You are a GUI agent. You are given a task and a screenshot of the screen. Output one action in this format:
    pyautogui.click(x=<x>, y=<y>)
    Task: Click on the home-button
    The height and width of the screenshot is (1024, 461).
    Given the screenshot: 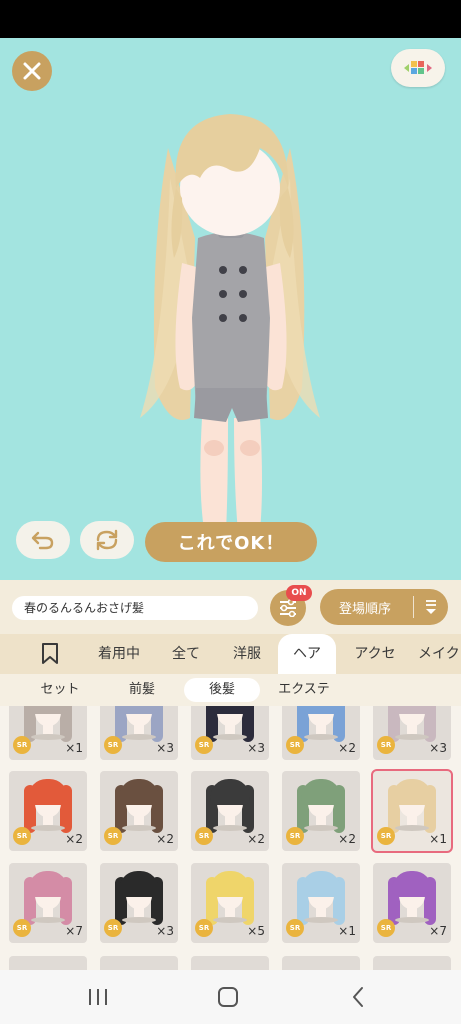 What is the action you would take?
    pyautogui.click(x=228, y=997)
    